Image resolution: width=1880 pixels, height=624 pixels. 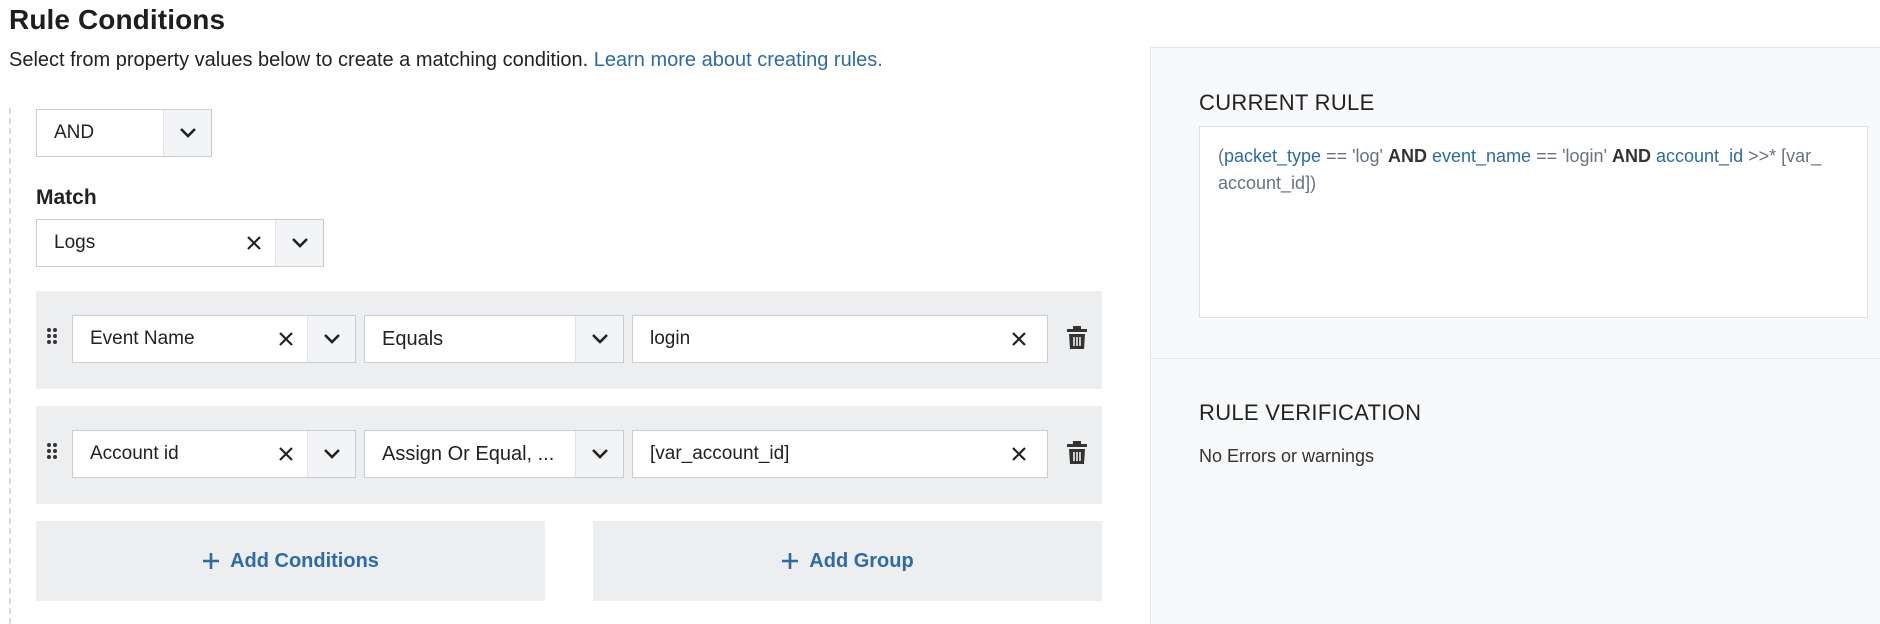 What do you see at coordinates (812, 454) in the screenshot?
I see `condition-value-text: [var_account_id]` at bounding box center [812, 454].